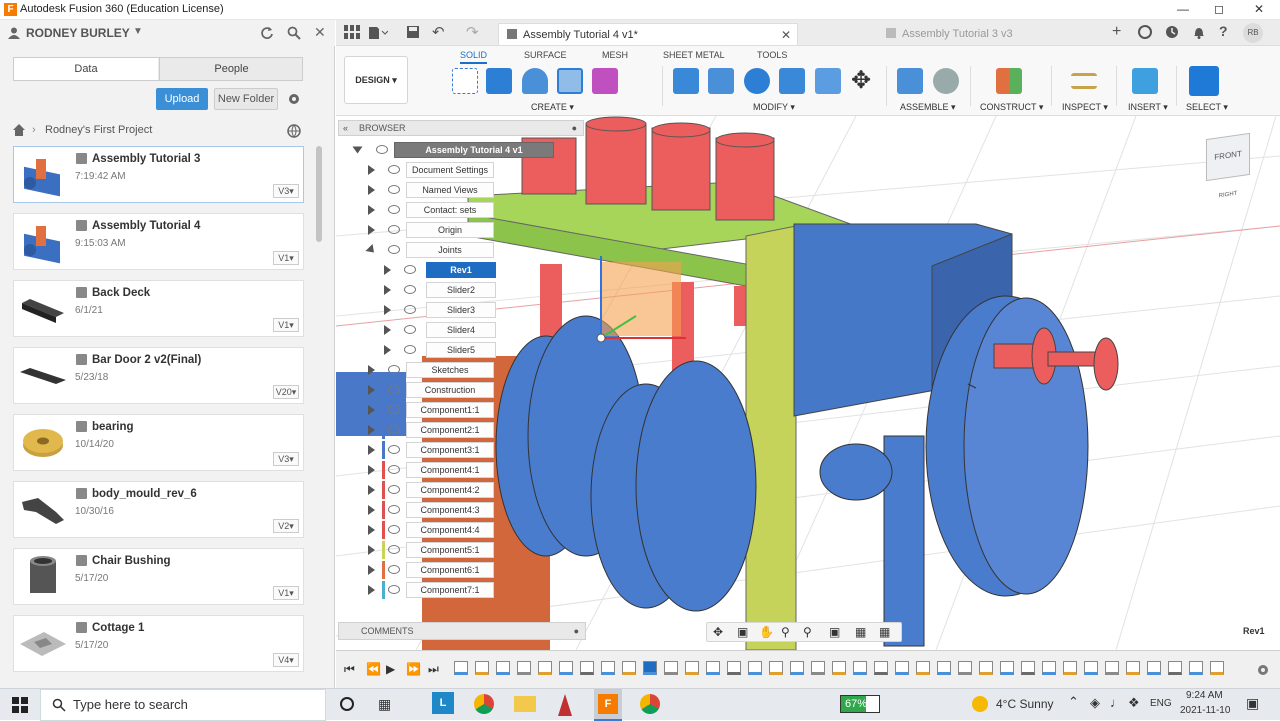  What do you see at coordinates (1223, 31) in the screenshot?
I see `help-icon: ?` at bounding box center [1223, 31].